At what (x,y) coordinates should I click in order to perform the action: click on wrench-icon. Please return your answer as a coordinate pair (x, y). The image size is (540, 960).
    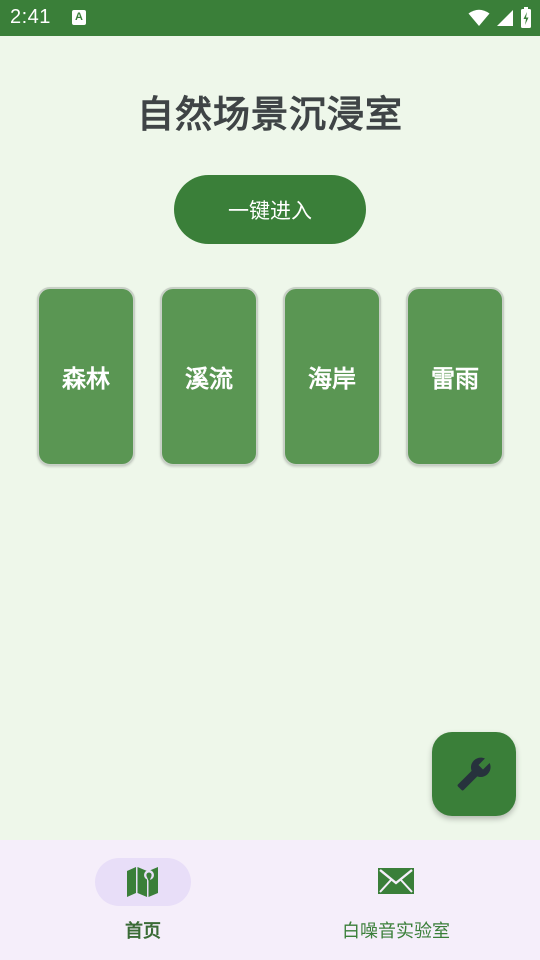
    Looking at the image, I should click on (474, 774).